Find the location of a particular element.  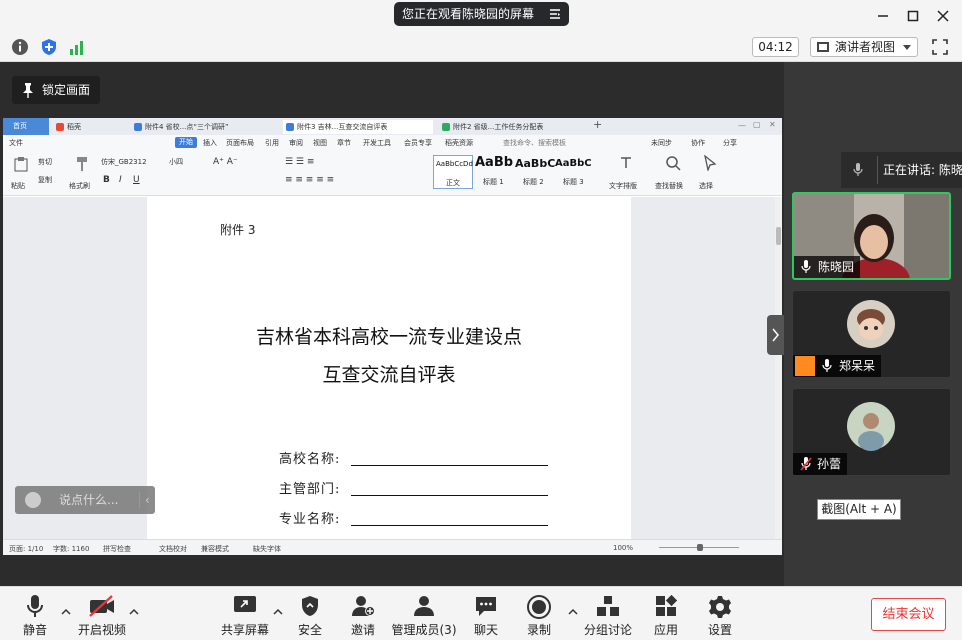

window-minimize-icon: — is located at coordinates (742, 125).